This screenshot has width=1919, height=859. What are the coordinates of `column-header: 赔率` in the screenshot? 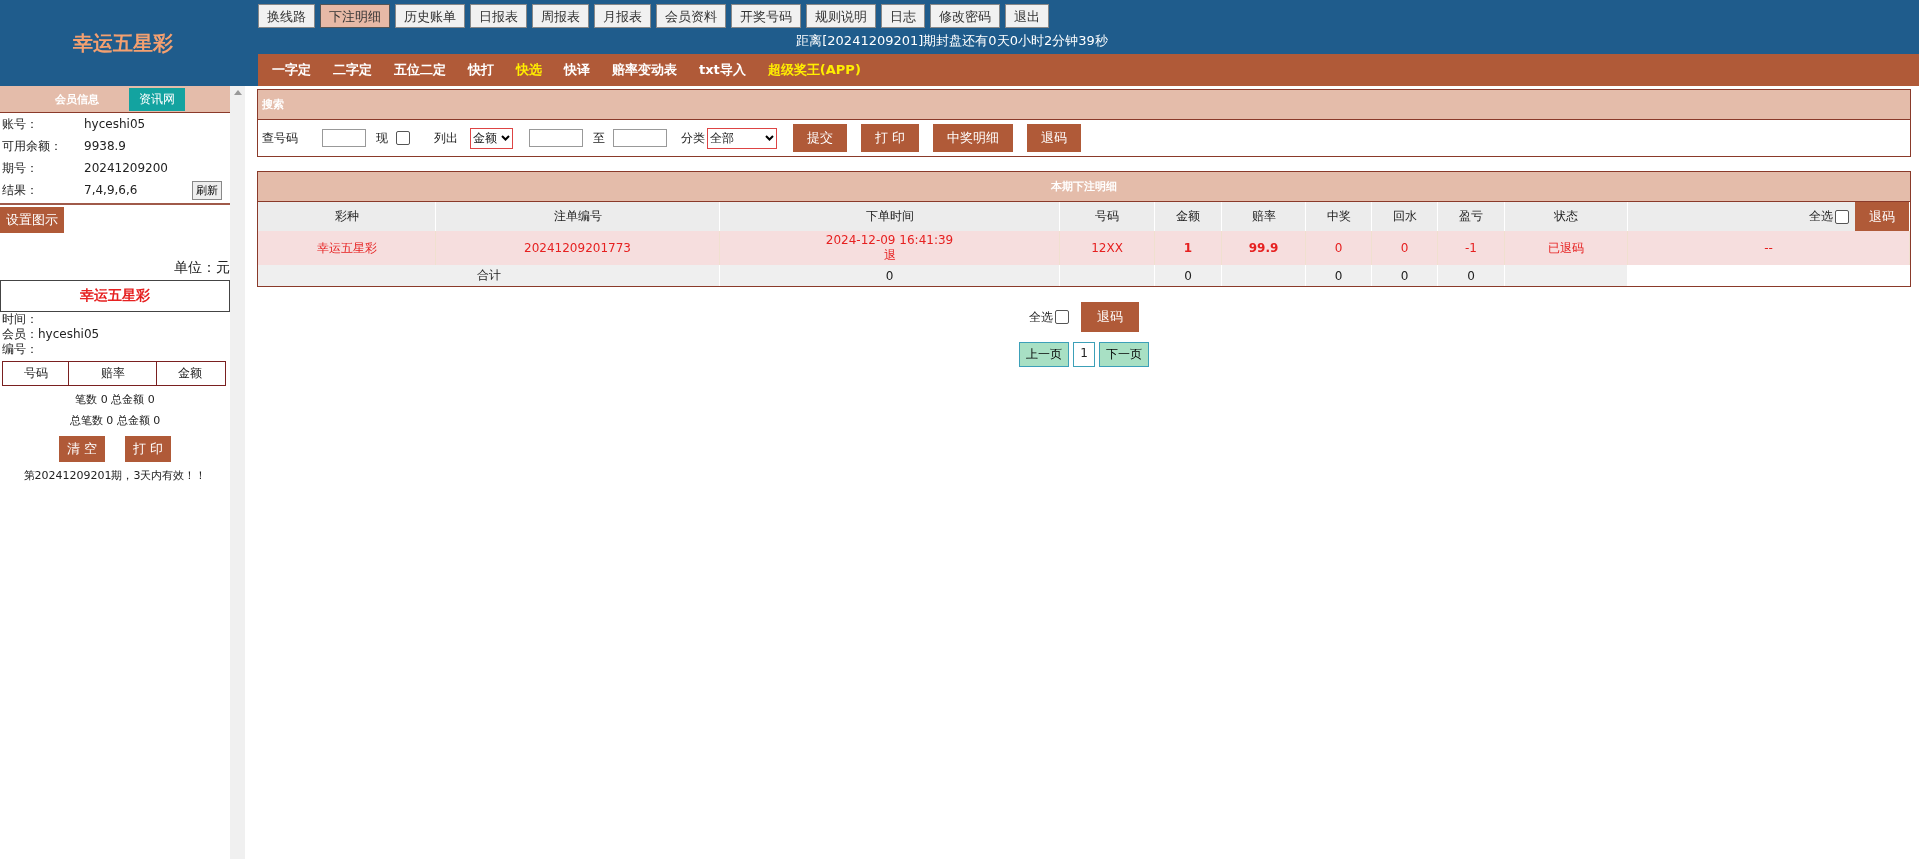 It's located at (1264, 216).